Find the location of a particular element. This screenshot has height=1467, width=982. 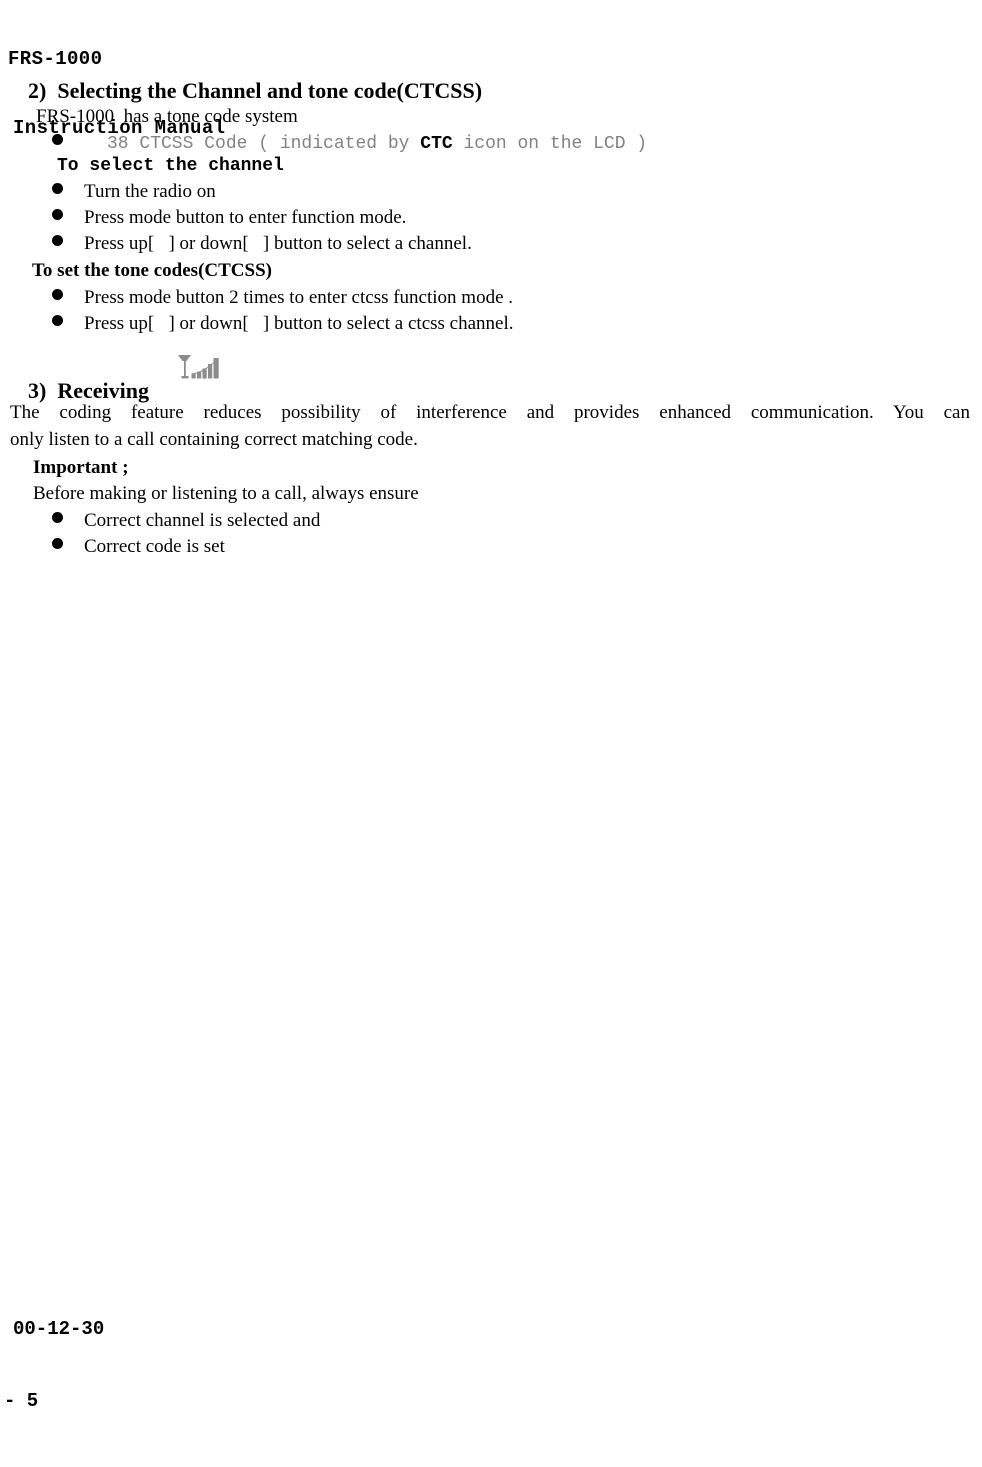

sub-heading-select-channel: To select the channel is located at coordinates (170, 166).